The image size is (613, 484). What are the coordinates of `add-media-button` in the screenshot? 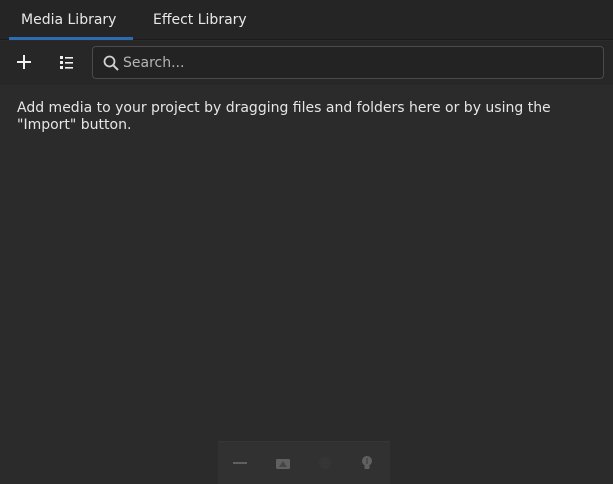 It's located at (24, 62).